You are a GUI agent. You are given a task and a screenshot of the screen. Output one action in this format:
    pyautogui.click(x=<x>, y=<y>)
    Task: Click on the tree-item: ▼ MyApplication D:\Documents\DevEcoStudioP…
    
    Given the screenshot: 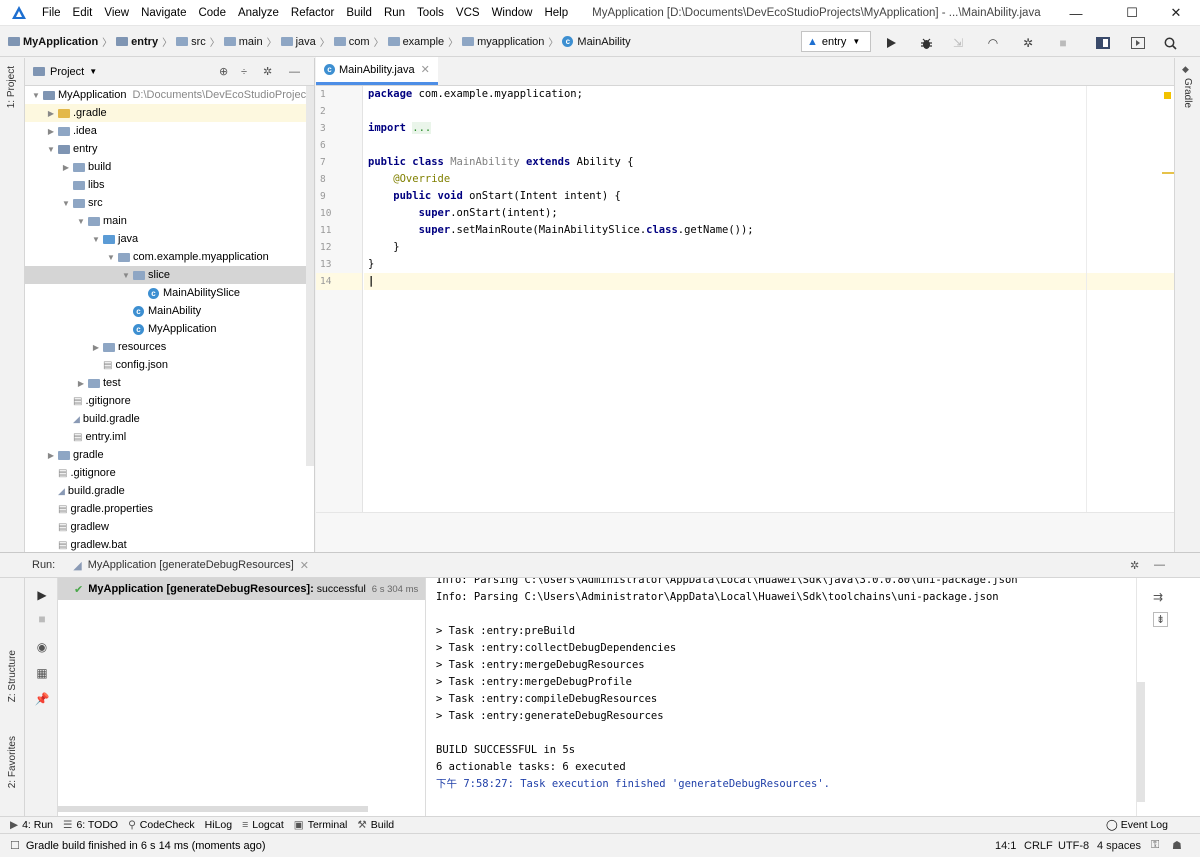 What is the action you would take?
    pyautogui.click(x=169, y=95)
    